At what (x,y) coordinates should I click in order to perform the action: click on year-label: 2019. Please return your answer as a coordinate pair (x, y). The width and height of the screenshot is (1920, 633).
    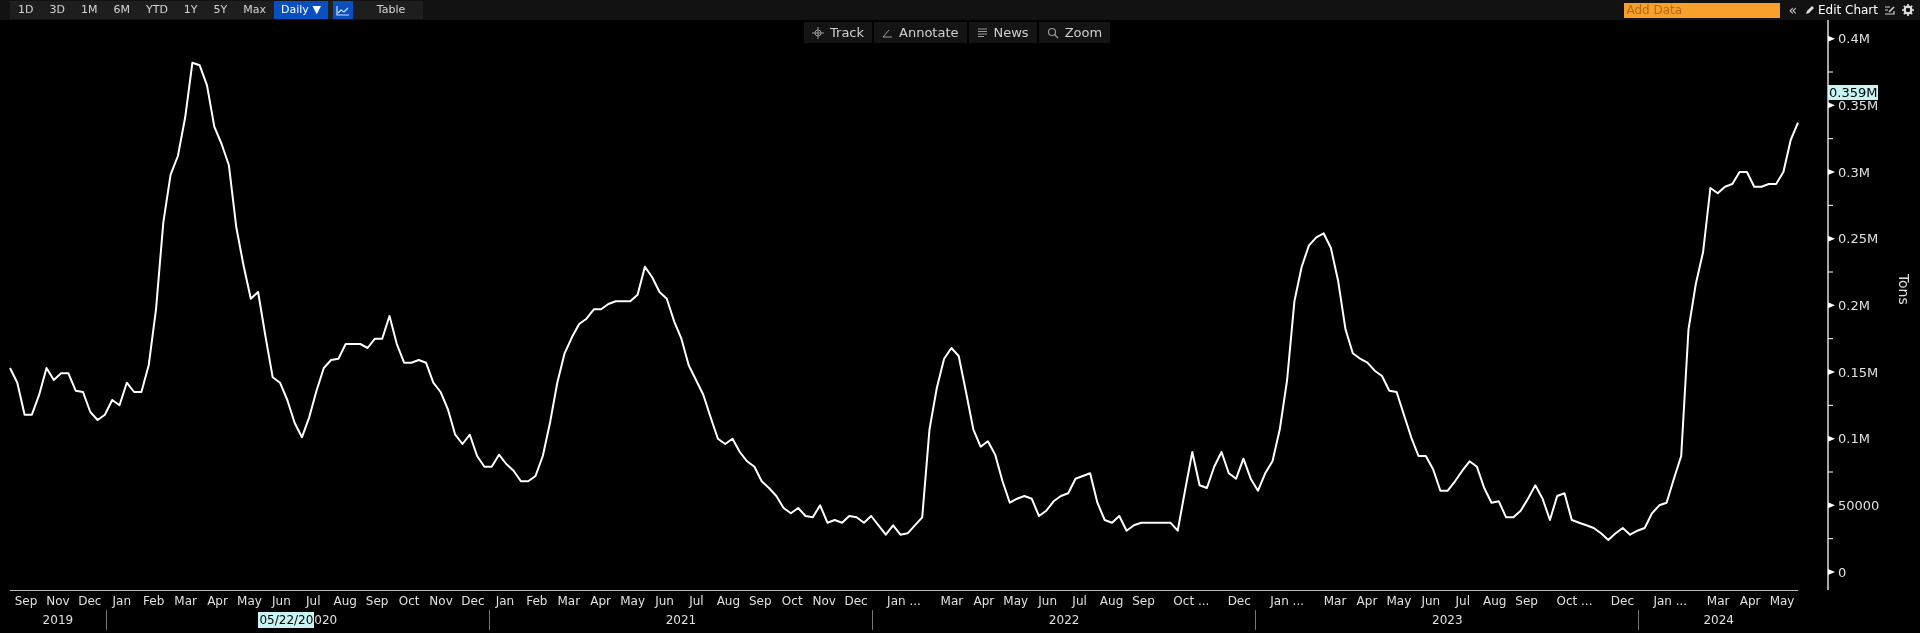
    Looking at the image, I should click on (58, 620).